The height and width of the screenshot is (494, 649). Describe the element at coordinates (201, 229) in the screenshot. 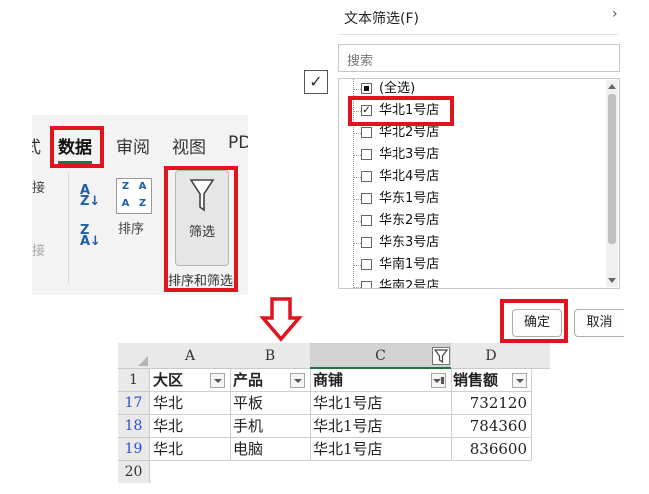

I see `highlight-filter-button` at that location.